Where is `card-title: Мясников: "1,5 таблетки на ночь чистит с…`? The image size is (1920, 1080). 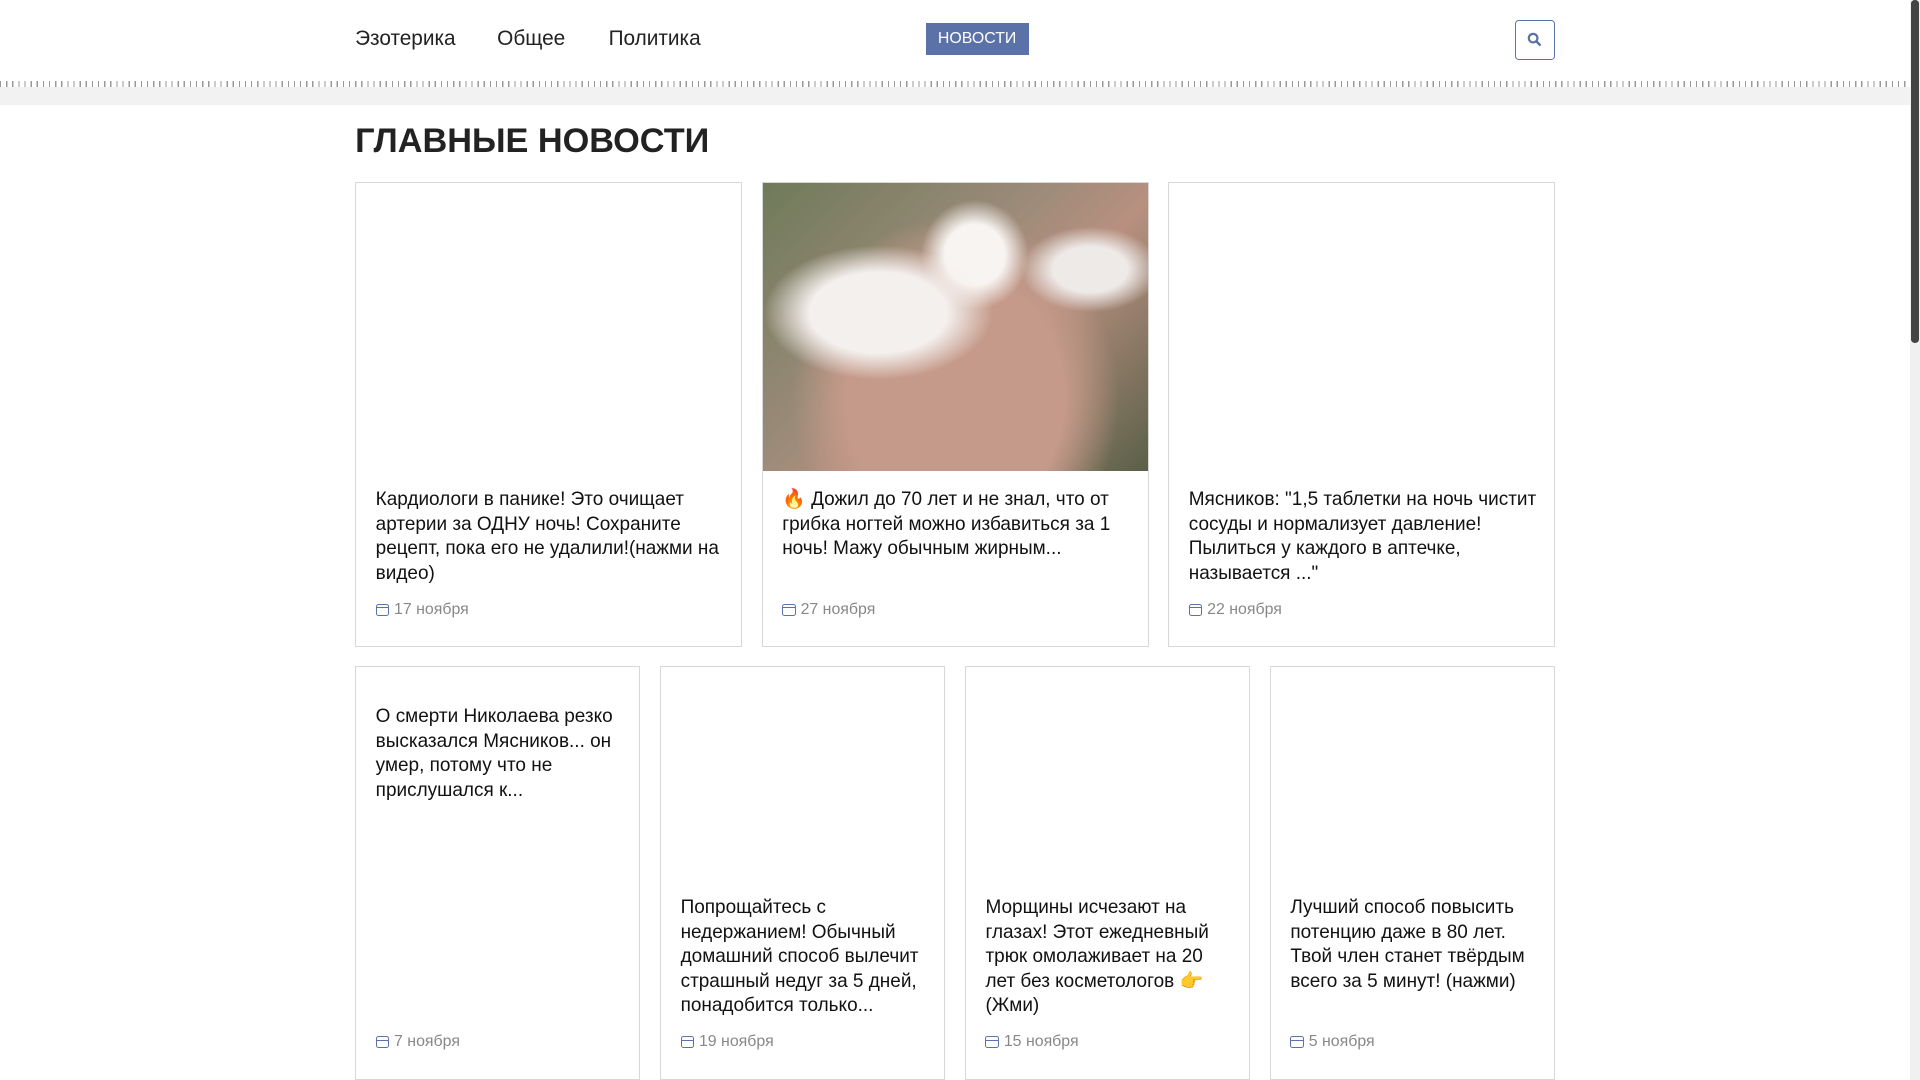
card-title: Мясников: "1,5 таблетки на ночь чистит с… is located at coordinates (1363, 537).